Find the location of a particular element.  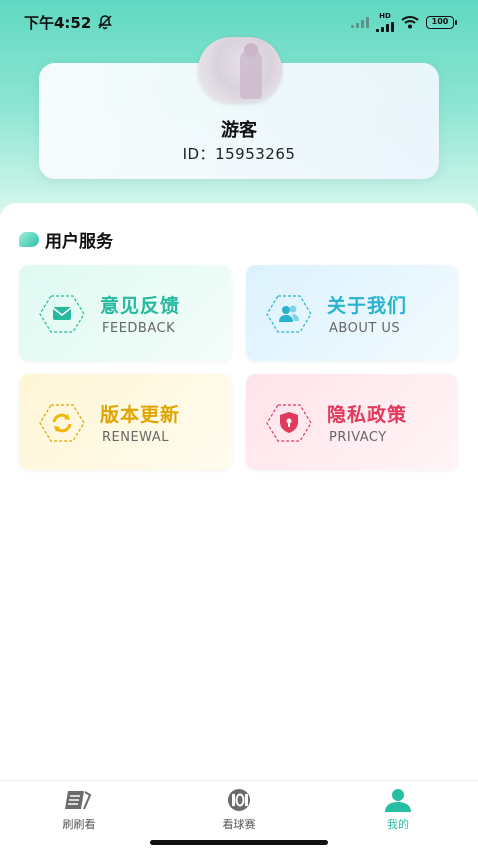

feedback-subtitle: FEEDBACK is located at coordinates (139, 328).